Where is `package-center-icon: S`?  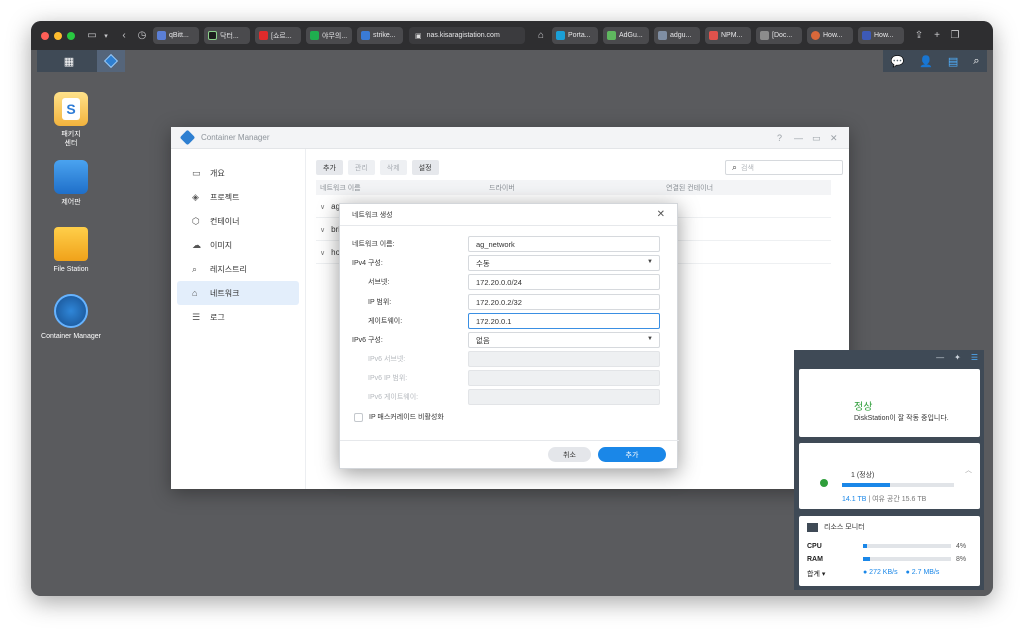
package-center-icon: S is located at coordinates (71, 109).